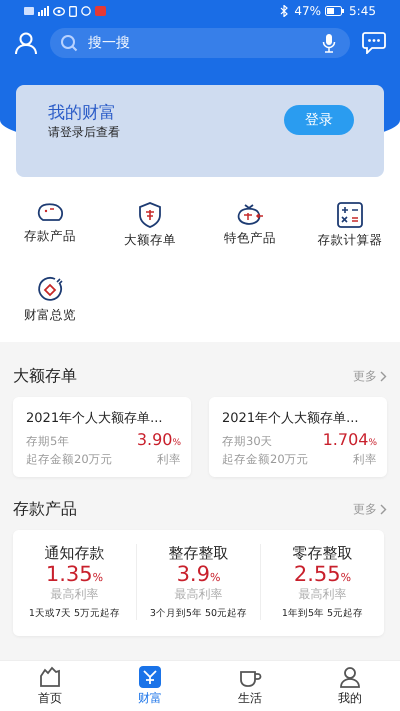 The image size is (400, 711). Describe the element at coordinates (50, 236) in the screenshot. I see `shortcut-label: 存款产品` at that location.